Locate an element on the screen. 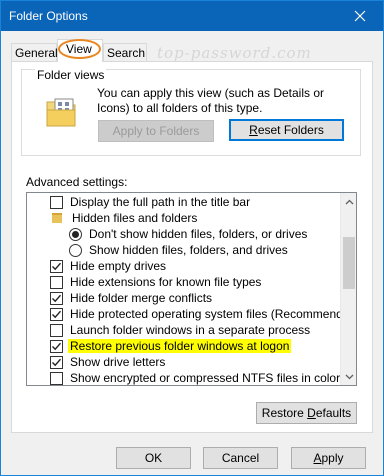 The image size is (384, 476). restore-defaults-prefix: Restore is located at coordinates (284, 413).